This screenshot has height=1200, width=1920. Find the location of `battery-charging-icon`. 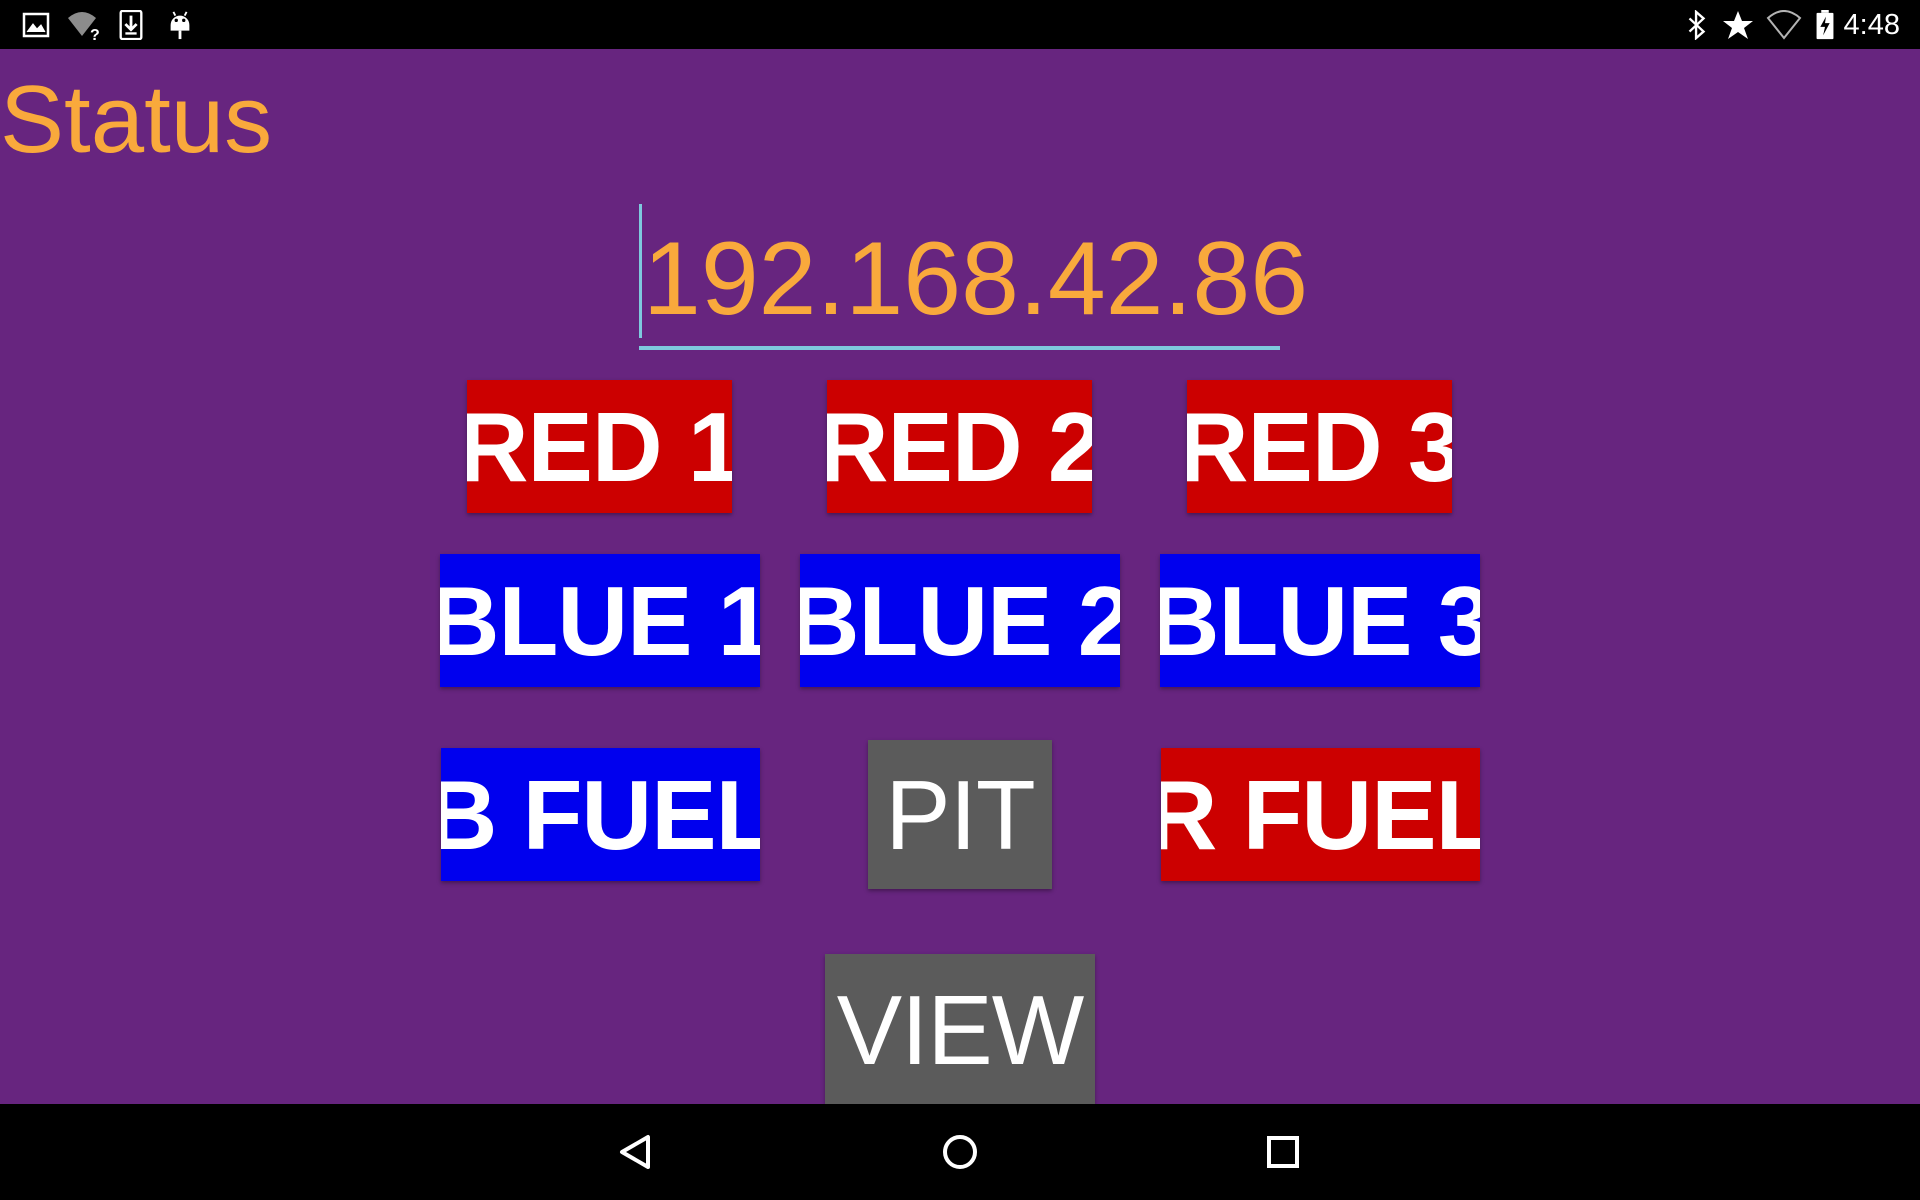

battery-charging-icon is located at coordinates (1825, 25).